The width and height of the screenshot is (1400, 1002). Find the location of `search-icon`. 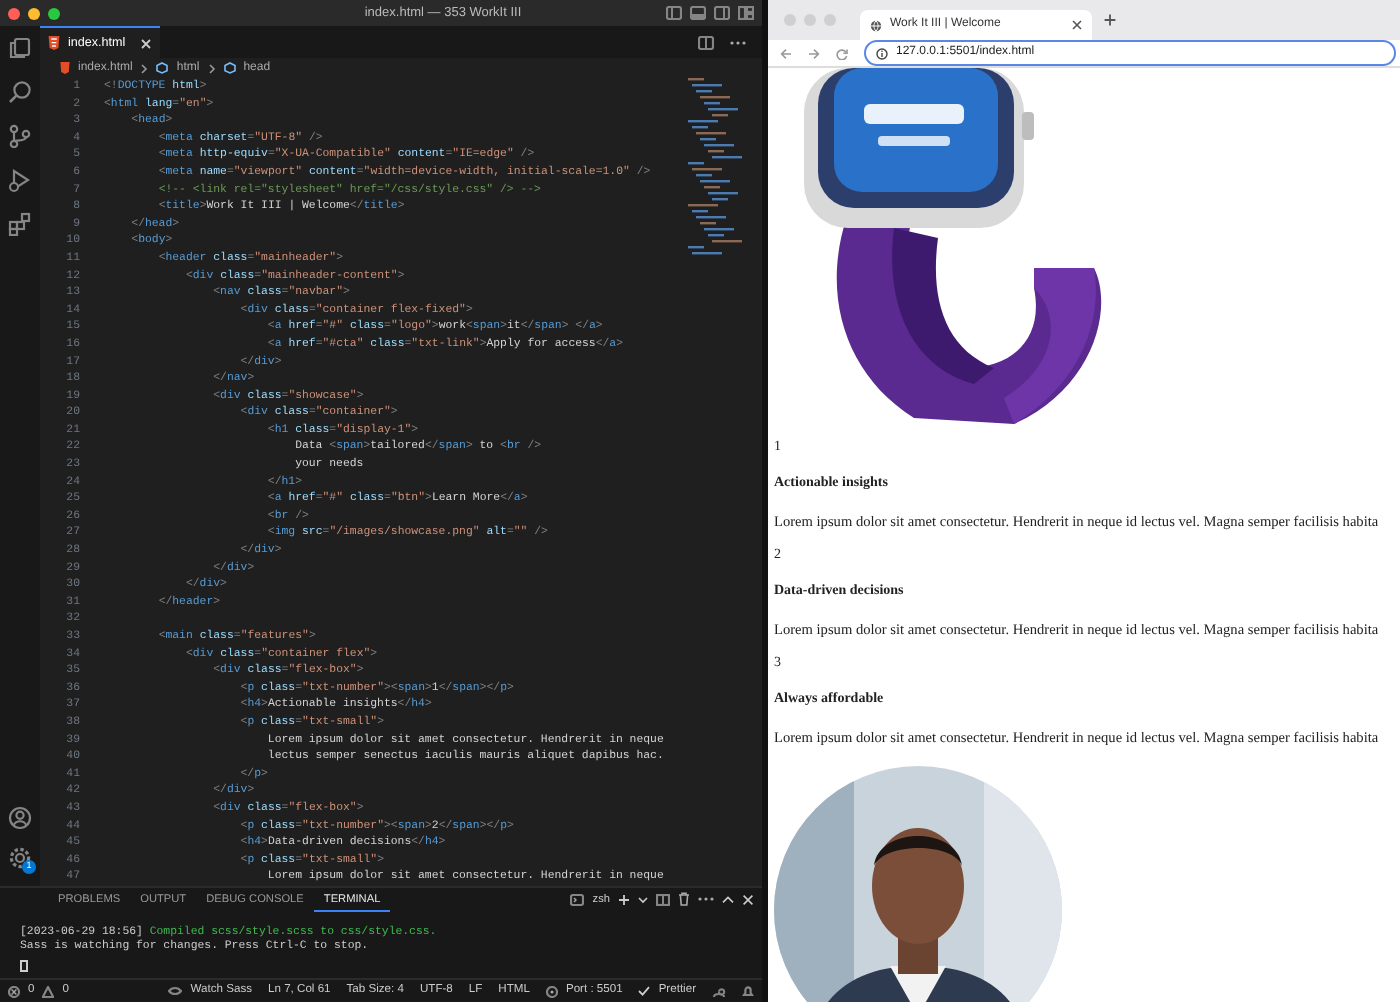

search-icon is located at coordinates (20, 92).